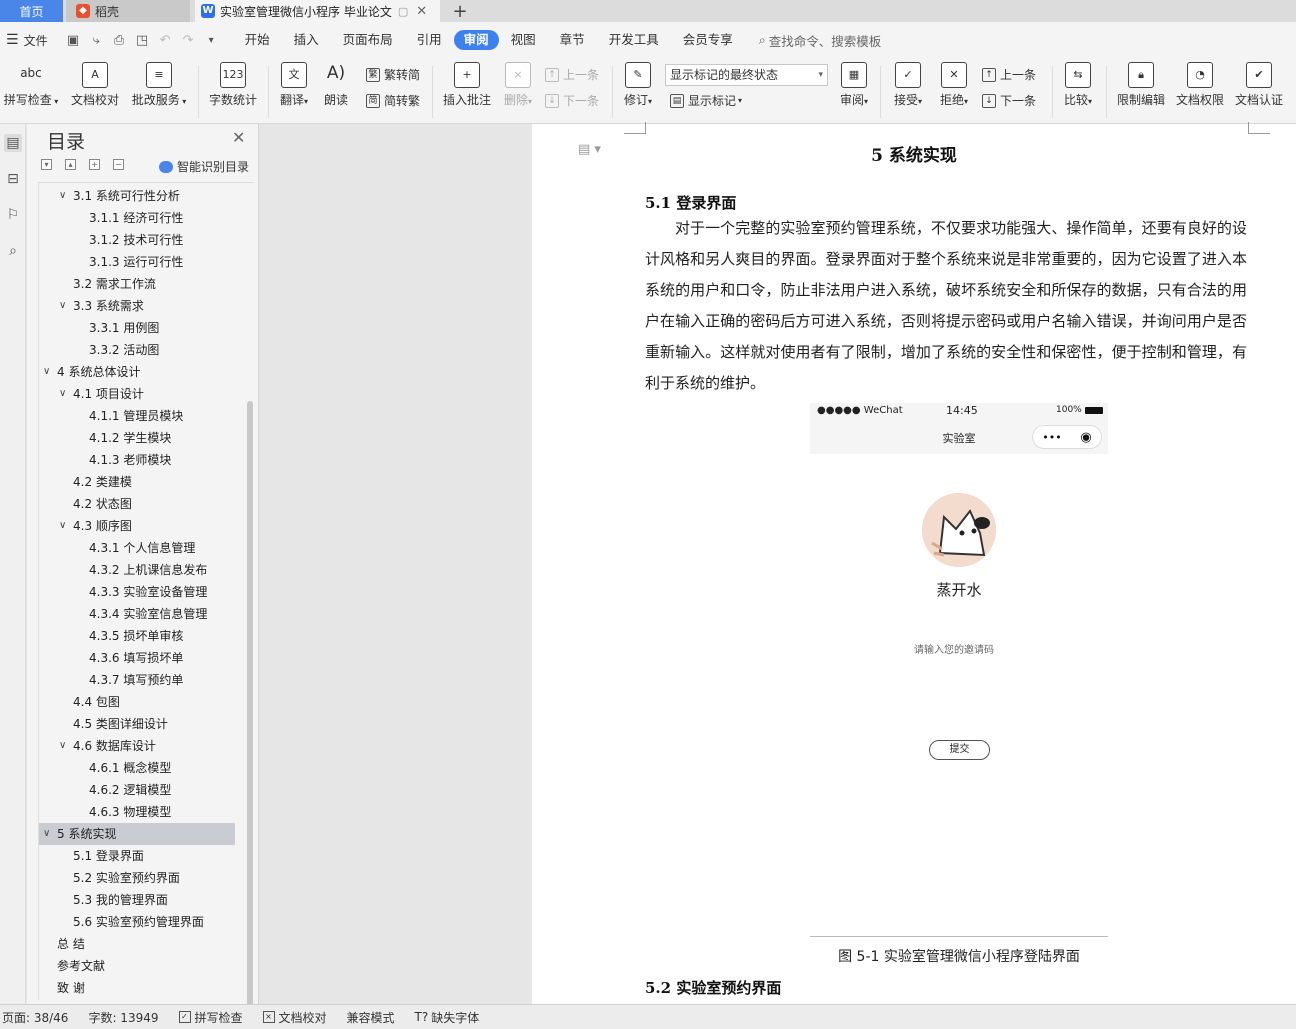 Image resolution: width=1296 pixels, height=1029 pixels. I want to click on doc-proof-button: A 文档校对, so click(95, 85).